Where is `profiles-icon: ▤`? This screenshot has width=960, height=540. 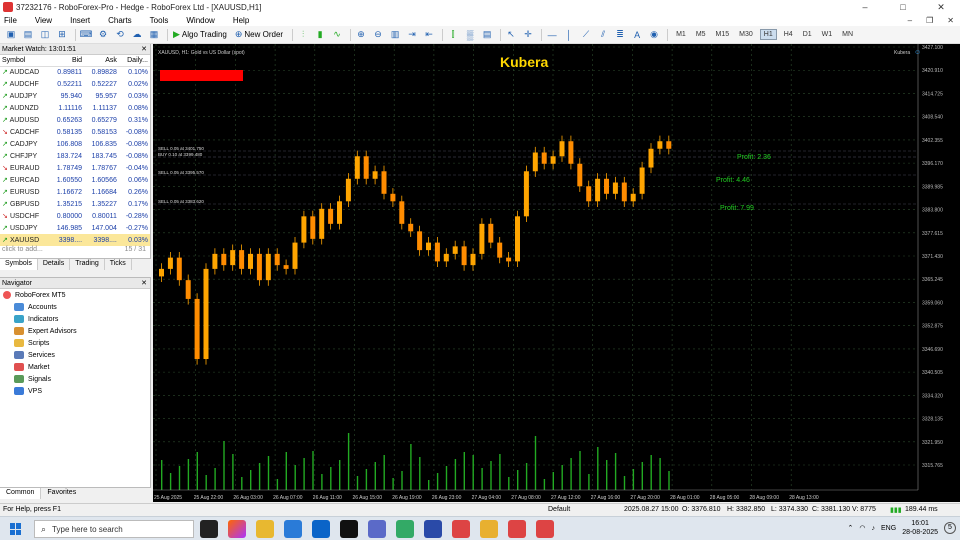
profiles-icon: ▤ is located at coordinates (28, 35).